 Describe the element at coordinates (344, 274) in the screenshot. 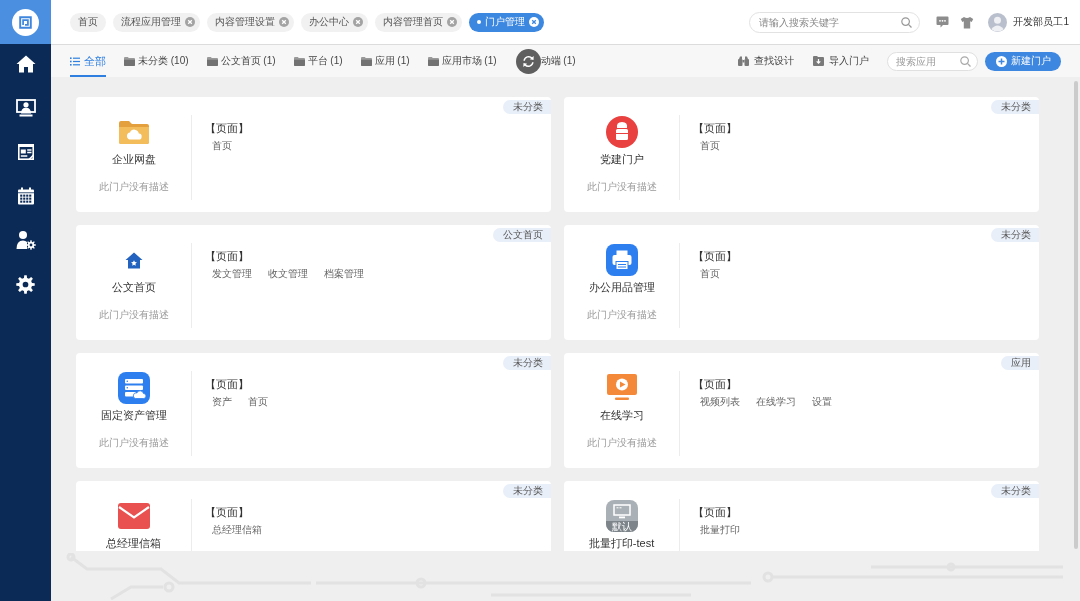

I see `page-link: 档案管理` at that location.